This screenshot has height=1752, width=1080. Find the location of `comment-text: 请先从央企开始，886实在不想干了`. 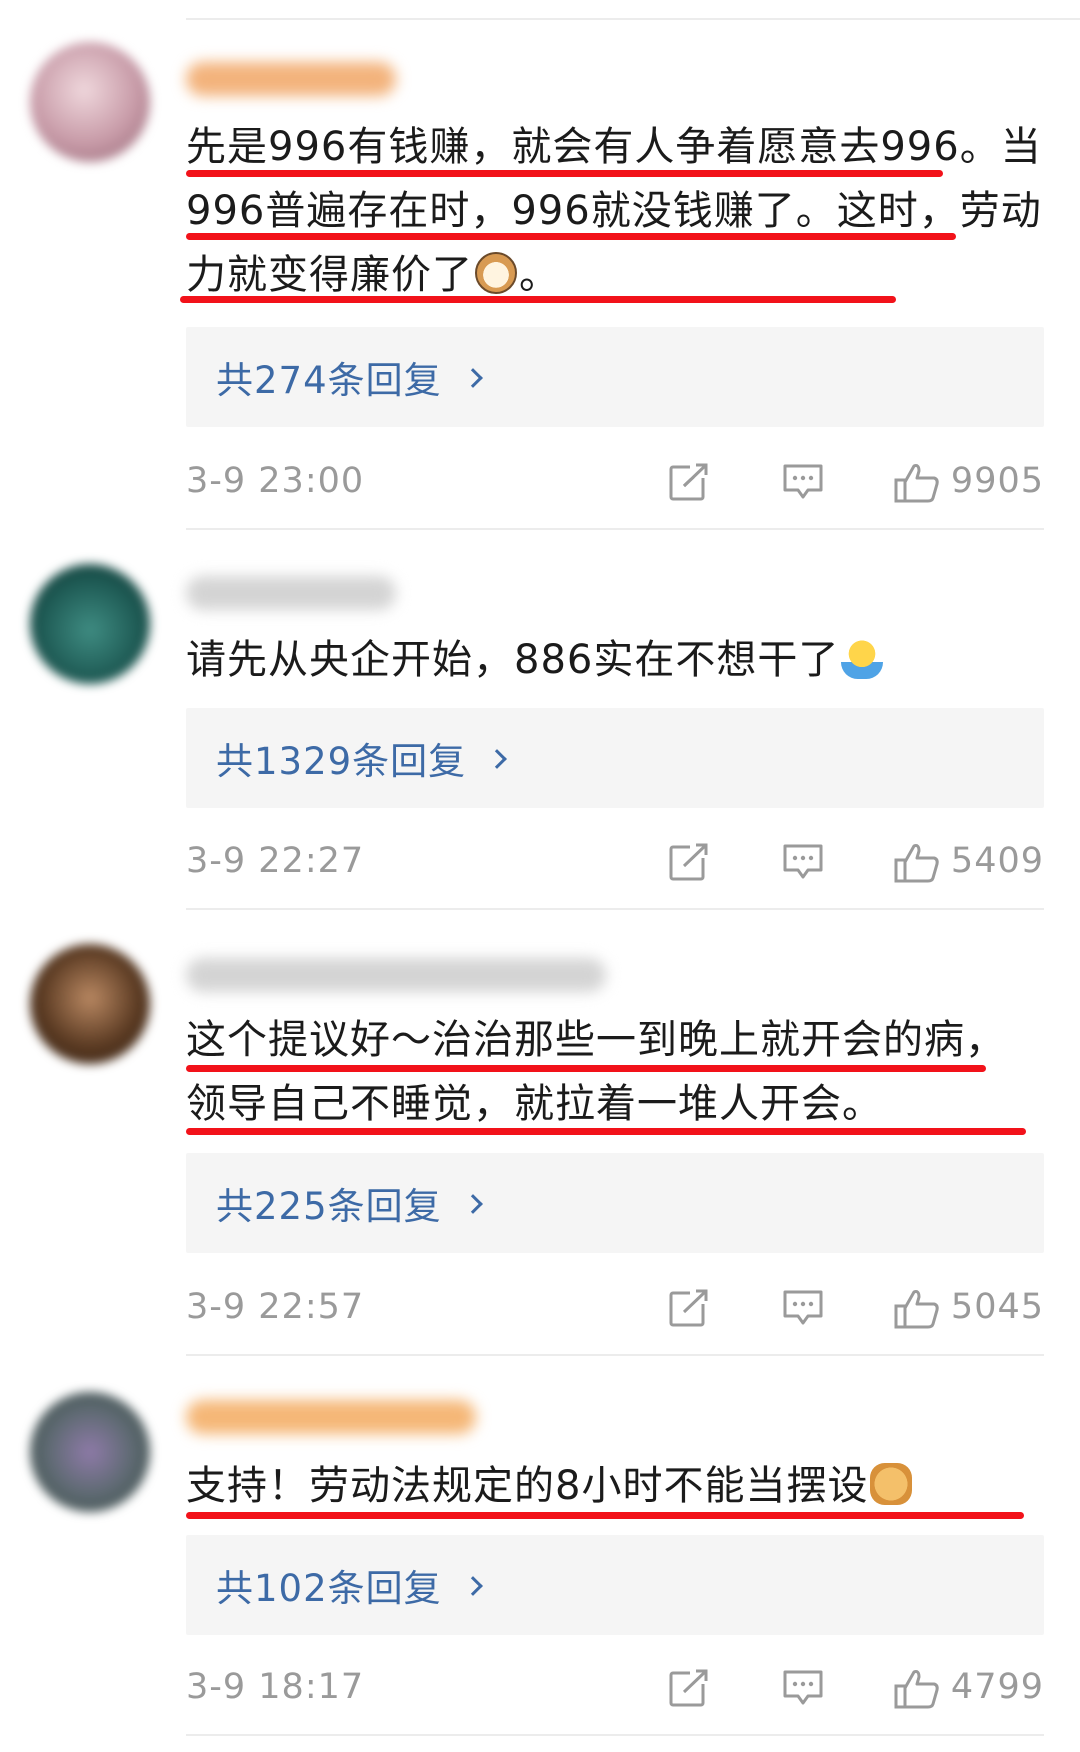

comment-text: 请先从央企开始，886实在不想干了 is located at coordinates (616, 660).